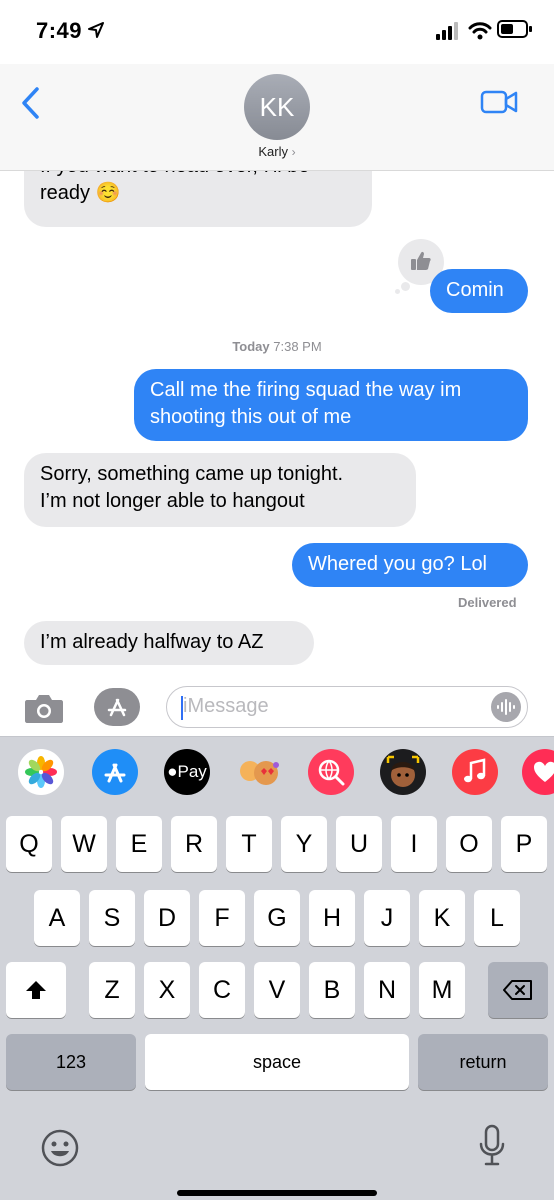  I want to click on message-text: shooting this out of me, so click(251, 417).